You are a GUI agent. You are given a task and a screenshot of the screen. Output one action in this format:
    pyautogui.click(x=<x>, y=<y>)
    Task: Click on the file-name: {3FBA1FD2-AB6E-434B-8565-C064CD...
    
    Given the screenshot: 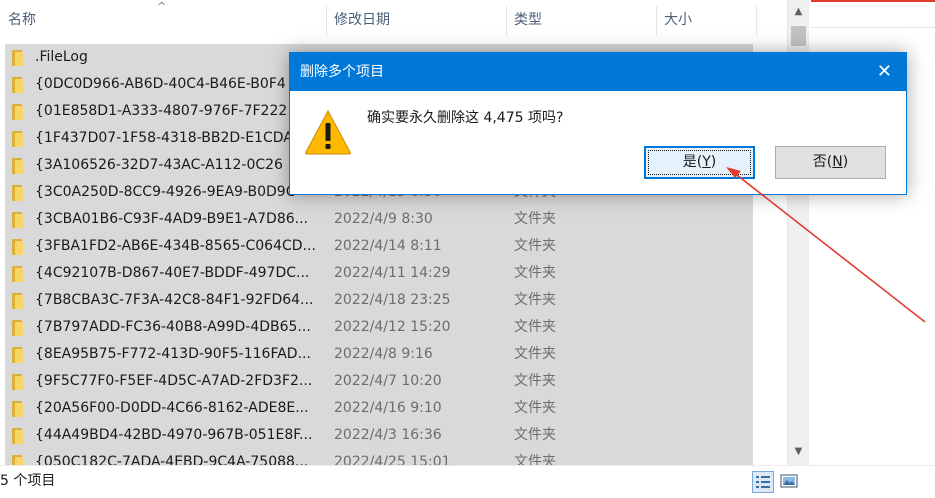 What is the action you would take?
    pyautogui.click(x=175, y=246)
    